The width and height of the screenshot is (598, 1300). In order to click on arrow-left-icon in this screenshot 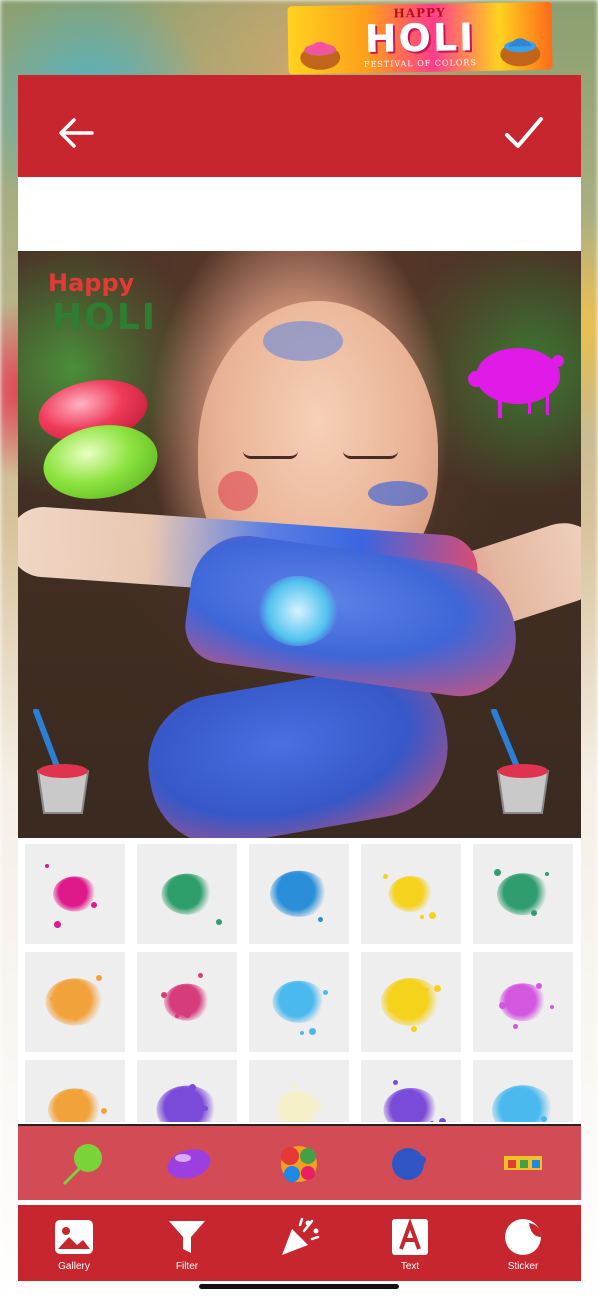, I will do `click(76, 133)`.